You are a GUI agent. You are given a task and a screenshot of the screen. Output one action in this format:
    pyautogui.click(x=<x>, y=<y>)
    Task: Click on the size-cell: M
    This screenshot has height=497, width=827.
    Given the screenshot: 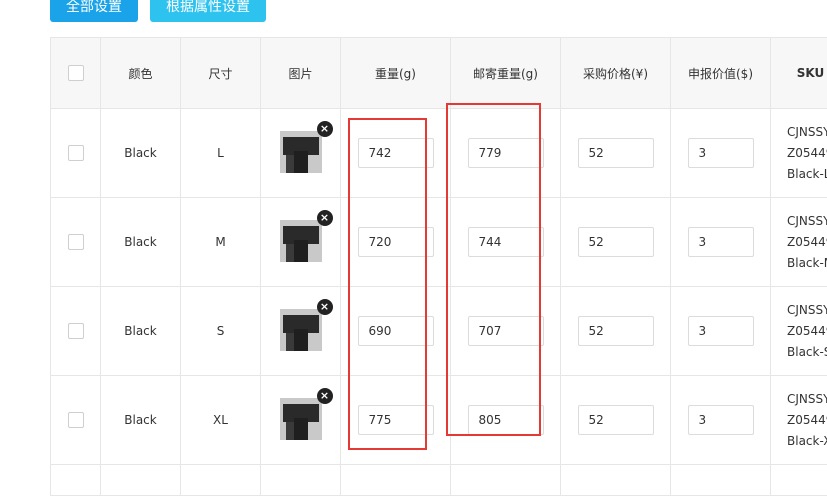 What is the action you would take?
    pyautogui.click(x=221, y=242)
    